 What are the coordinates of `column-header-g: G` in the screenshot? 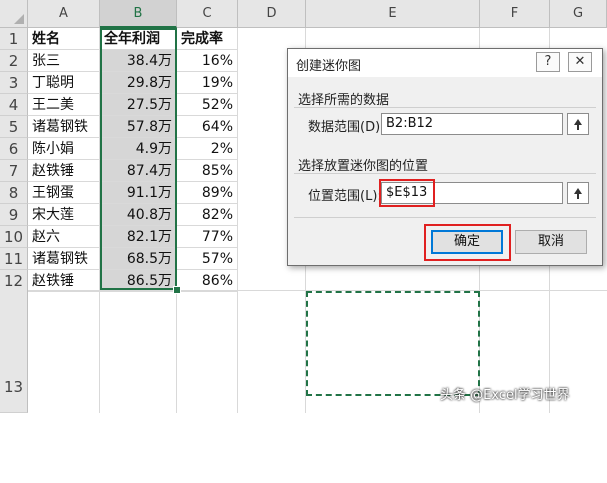 It's located at (578, 14).